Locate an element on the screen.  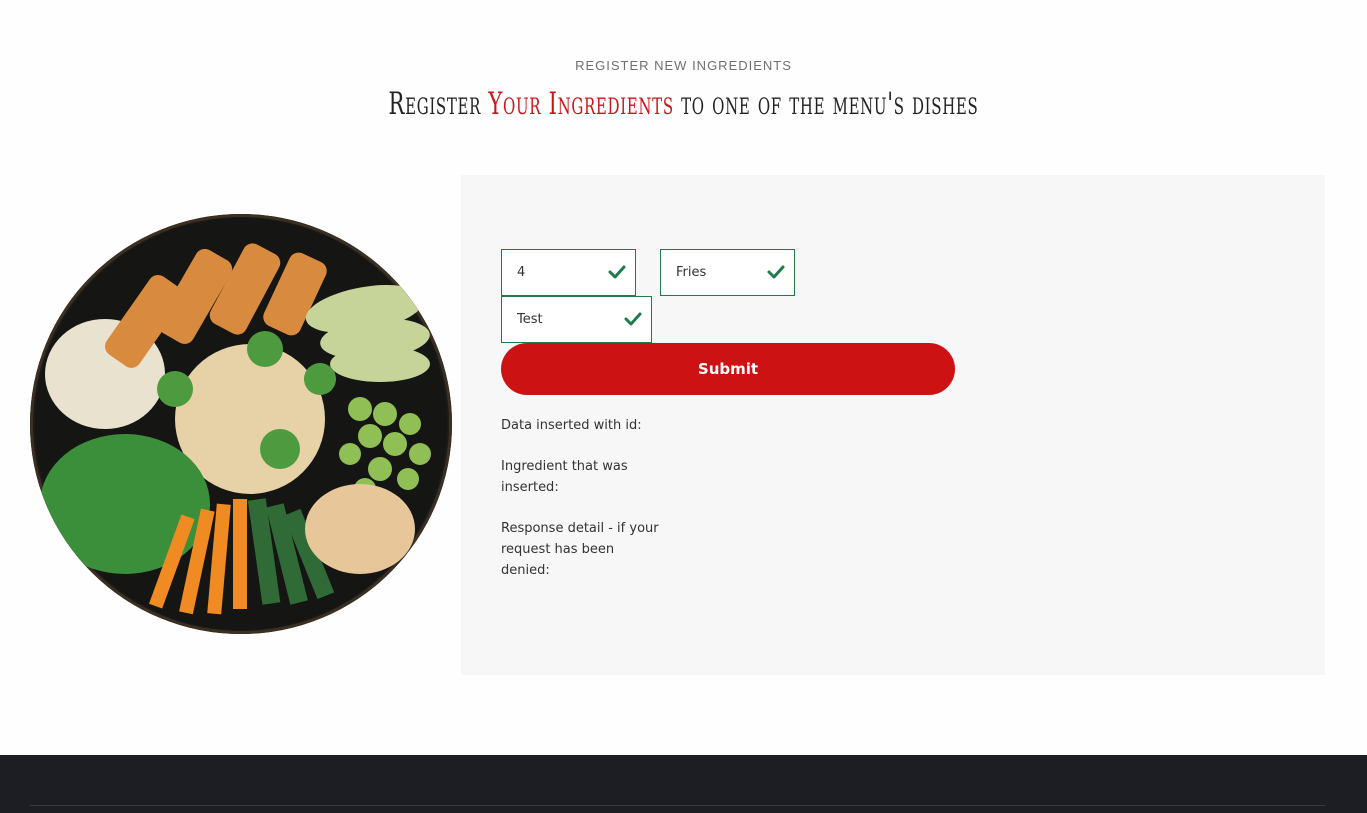
ingredient-name-input is located at coordinates (569, 319).